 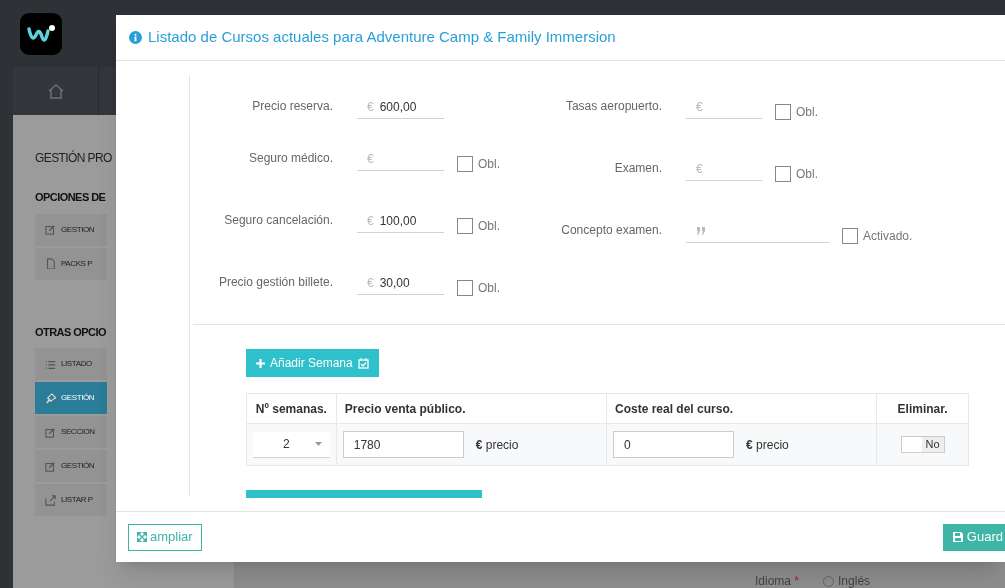 I want to click on save-icon, so click(x=957, y=537).